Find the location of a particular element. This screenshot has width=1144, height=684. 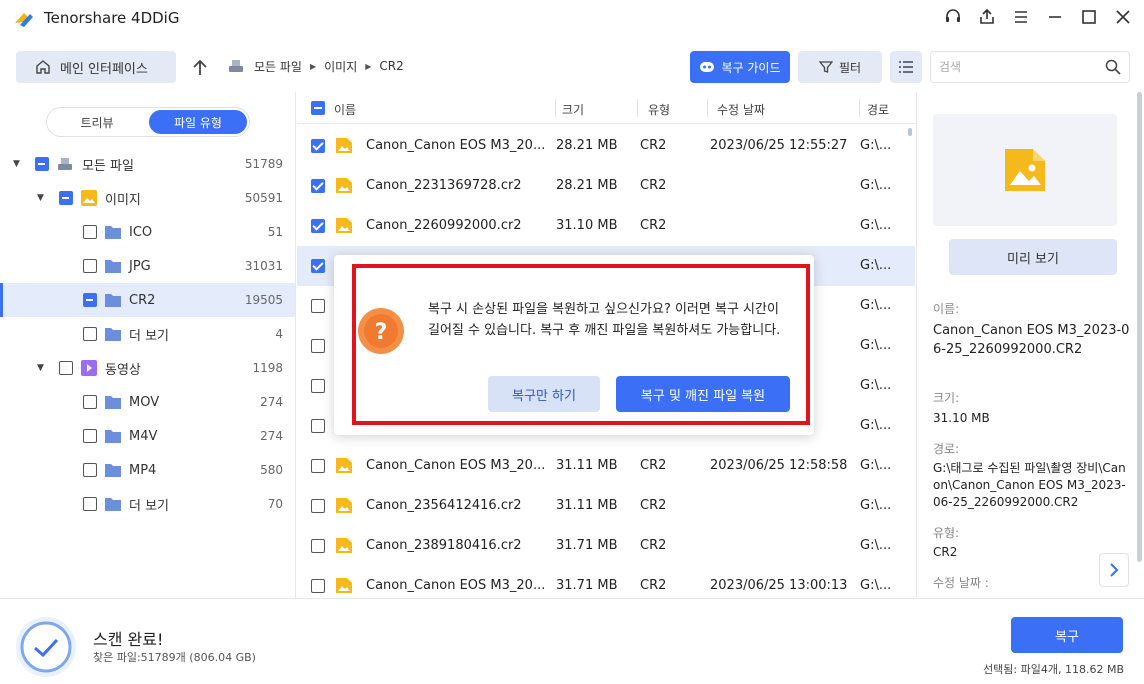

tree-item-images: ▼ 이미지 50591 is located at coordinates (147, 198).